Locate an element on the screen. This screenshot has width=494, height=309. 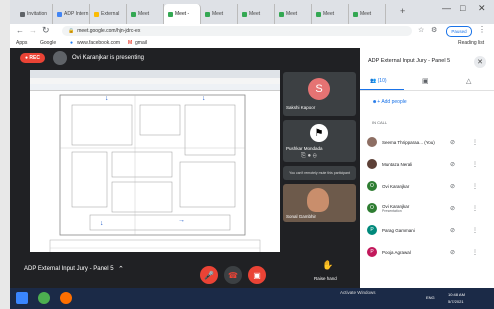
tile-sonal: Sonal Gambhir is located at coordinates (319, 203).